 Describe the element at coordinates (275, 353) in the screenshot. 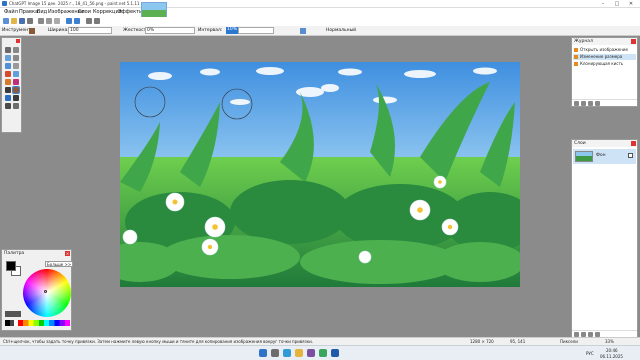

I see `search-icon` at that location.